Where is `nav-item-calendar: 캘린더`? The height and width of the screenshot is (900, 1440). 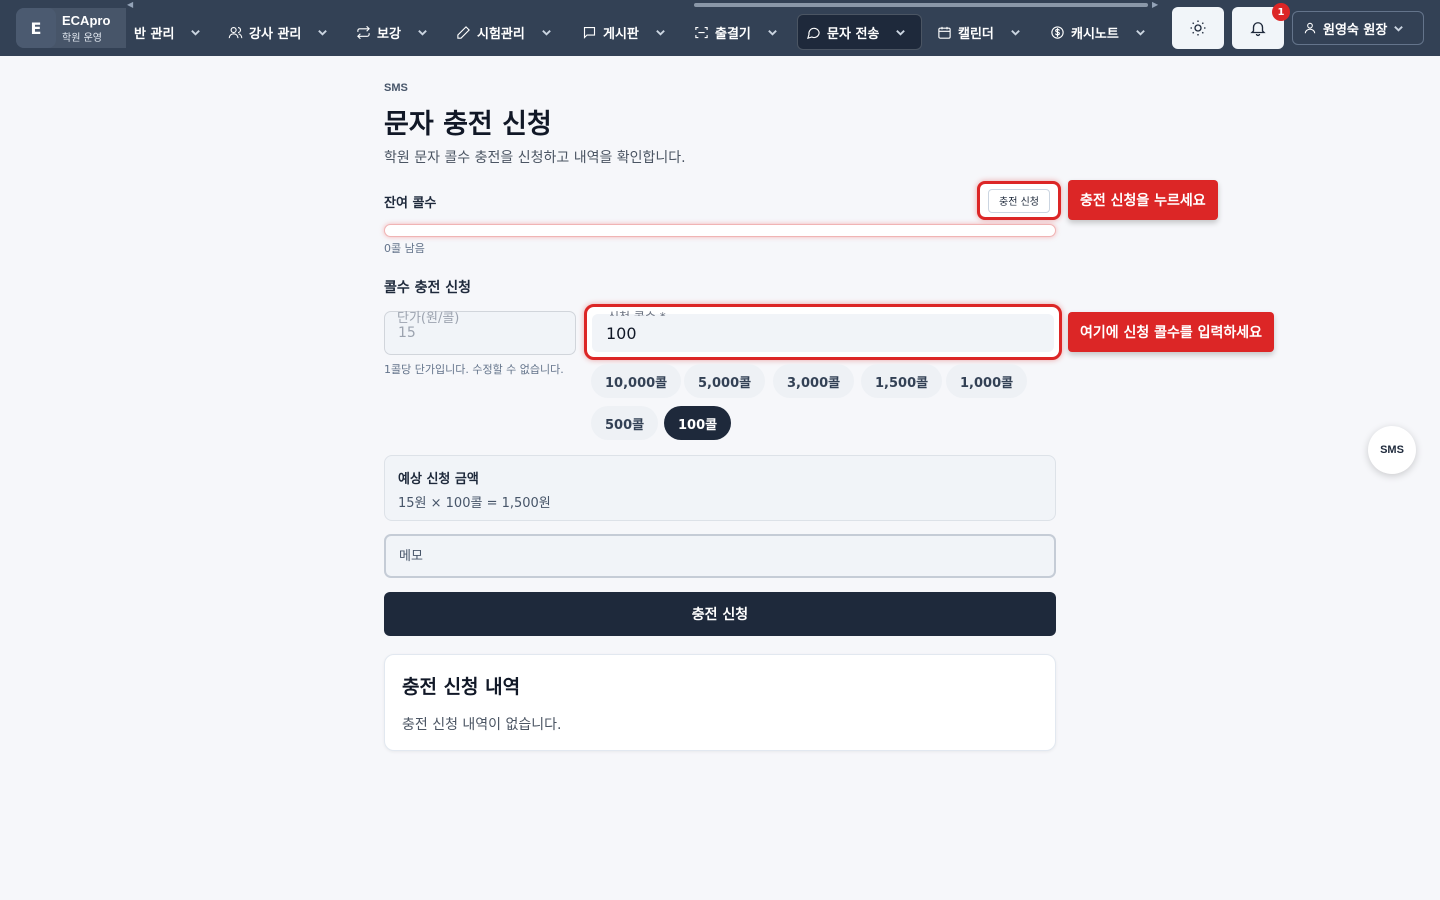
nav-item-calendar: 캘린더 is located at coordinates (979, 32).